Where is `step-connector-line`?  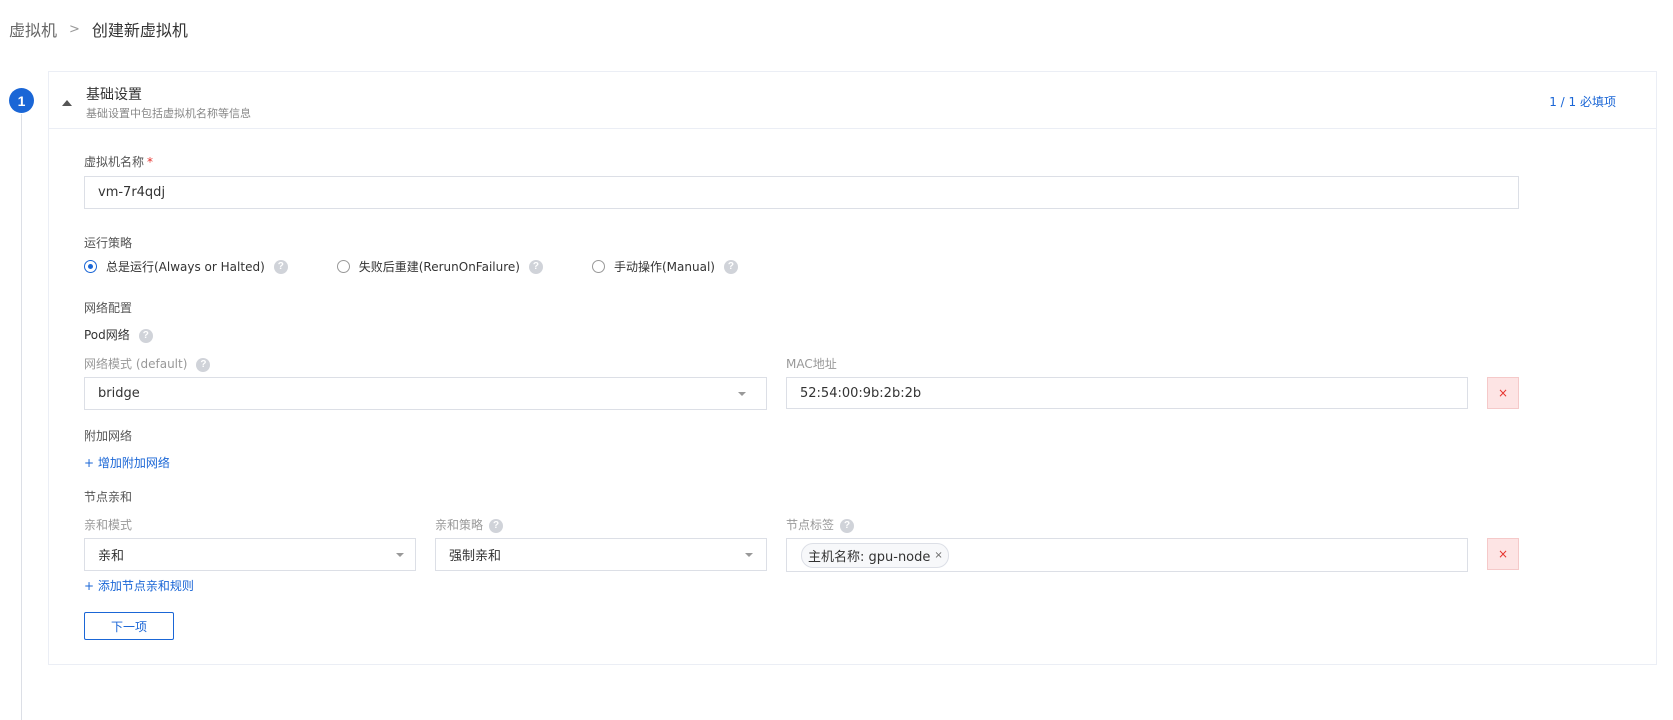 step-connector-line is located at coordinates (21, 417).